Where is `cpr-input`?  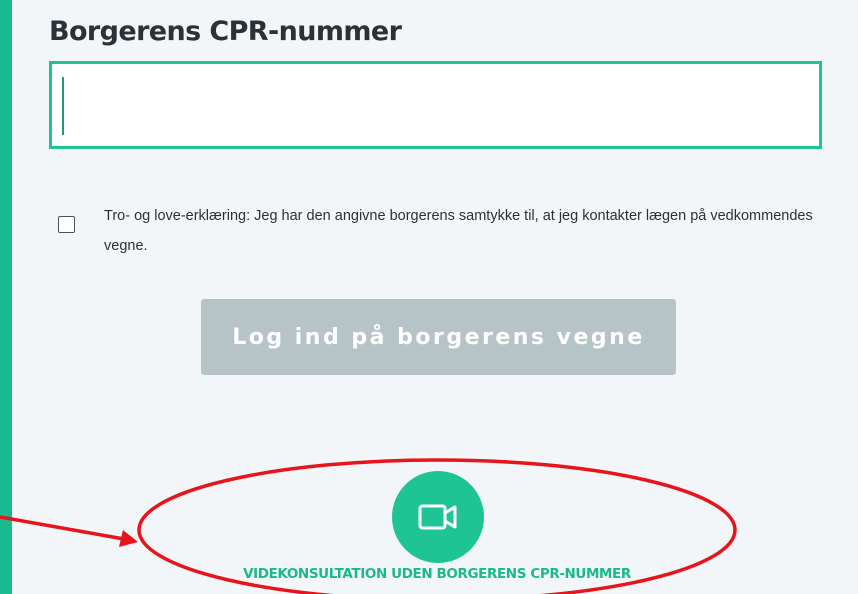 cpr-input is located at coordinates (435, 105).